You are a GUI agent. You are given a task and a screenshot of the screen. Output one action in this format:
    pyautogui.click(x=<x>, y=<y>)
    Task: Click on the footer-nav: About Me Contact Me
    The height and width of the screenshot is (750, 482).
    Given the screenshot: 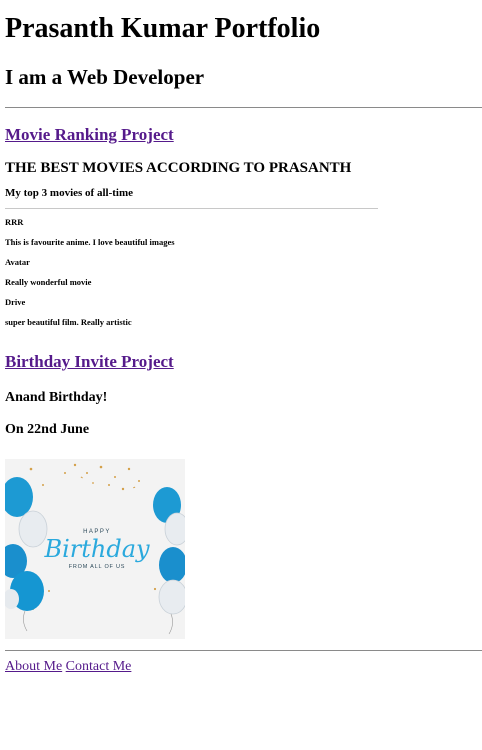 What is the action you would take?
    pyautogui.click(x=241, y=667)
    